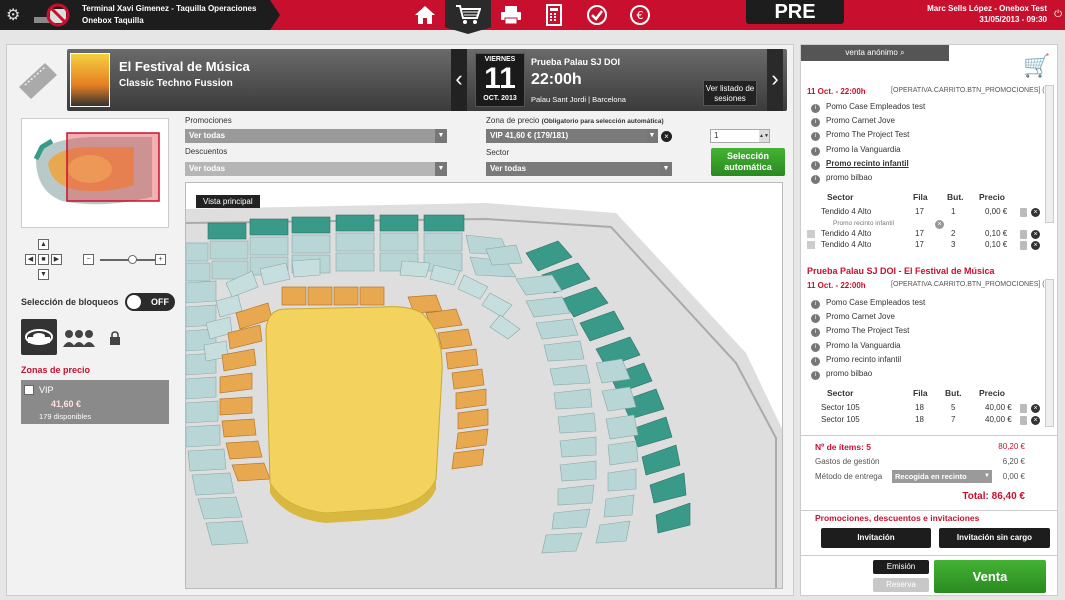 The height and width of the screenshot is (600, 1065). What do you see at coordinates (666, 136) in the screenshot?
I see `clear-zone-icon: ×` at bounding box center [666, 136].